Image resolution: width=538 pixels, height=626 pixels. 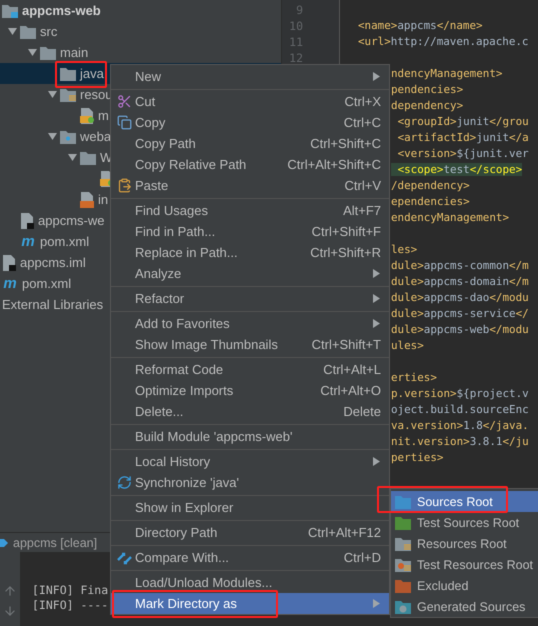 What do you see at coordinates (96, 136) in the screenshot?
I see `tree-item-label: weba` at bounding box center [96, 136].